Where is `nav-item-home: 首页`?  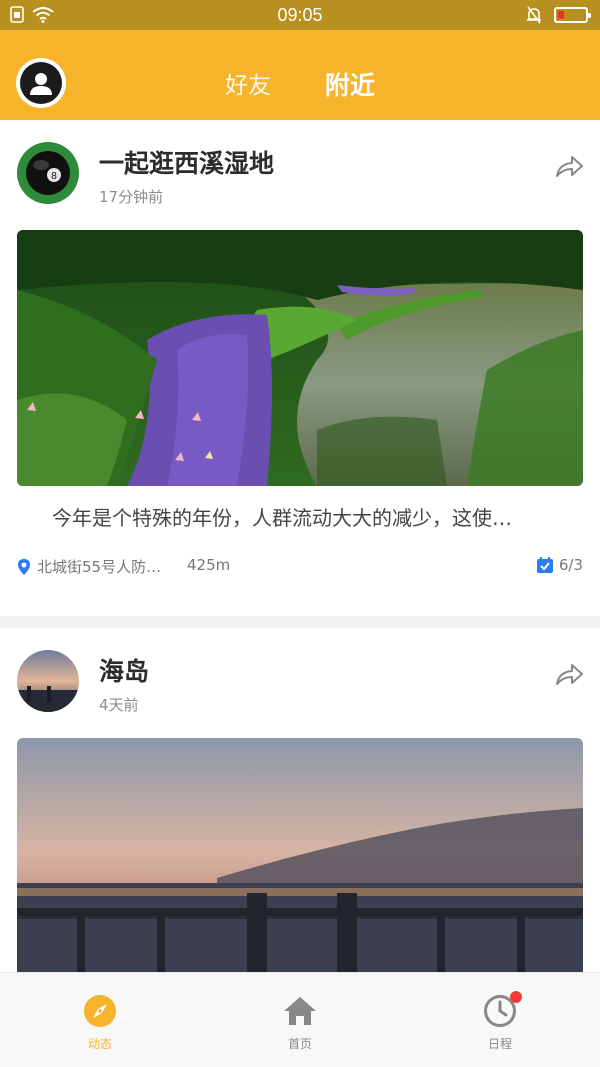
nav-item-home: 首页 is located at coordinates (300, 1020).